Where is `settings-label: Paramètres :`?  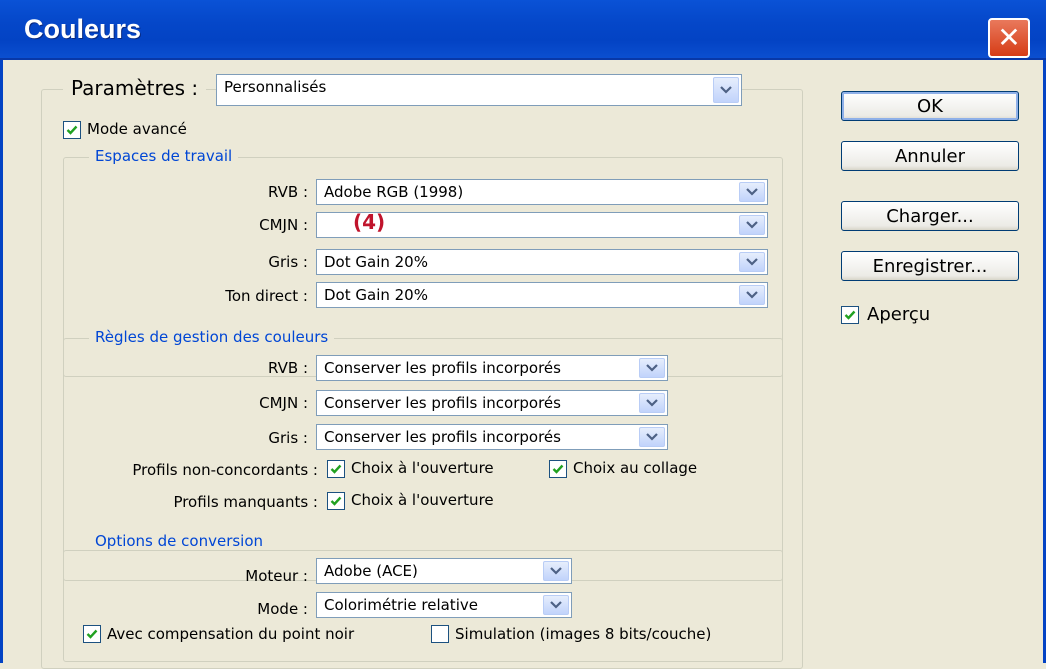
settings-label: Paramètres : is located at coordinates (135, 88).